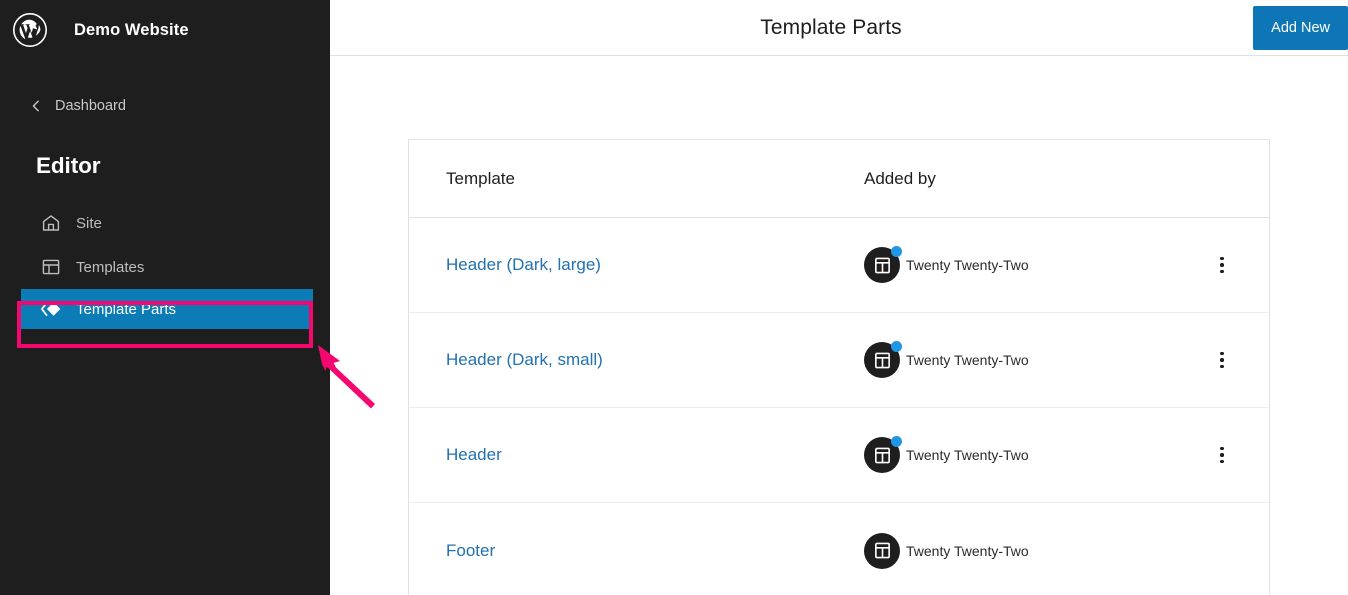 The image size is (1348, 595). Describe the element at coordinates (68, 165) in the screenshot. I see `editor-section-heading: Editor` at that location.